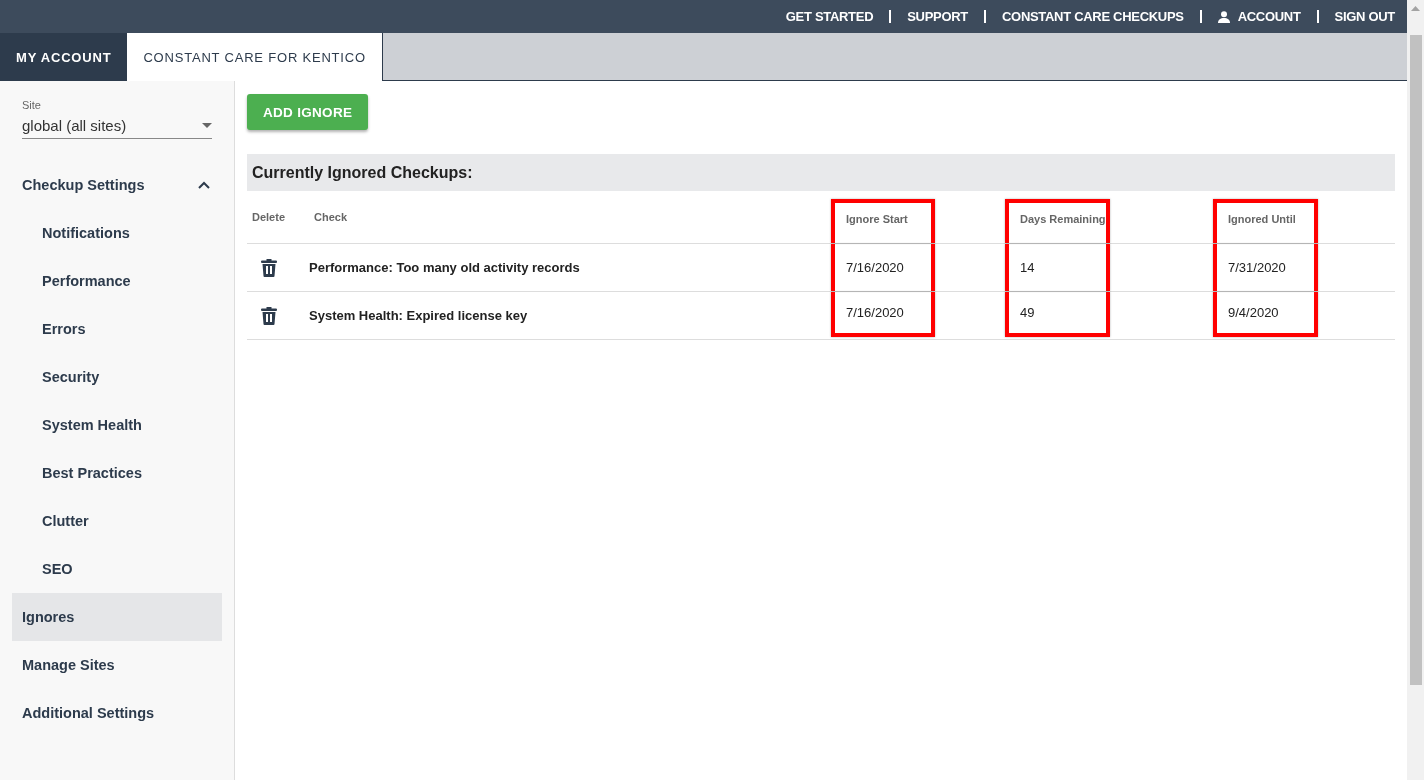 Image resolution: width=1424 pixels, height=780 pixels. What do you see at coordinates (829, 16) in the screenshot?
I see `nav-link: GET STARTED` at bounding box center [829, 16].